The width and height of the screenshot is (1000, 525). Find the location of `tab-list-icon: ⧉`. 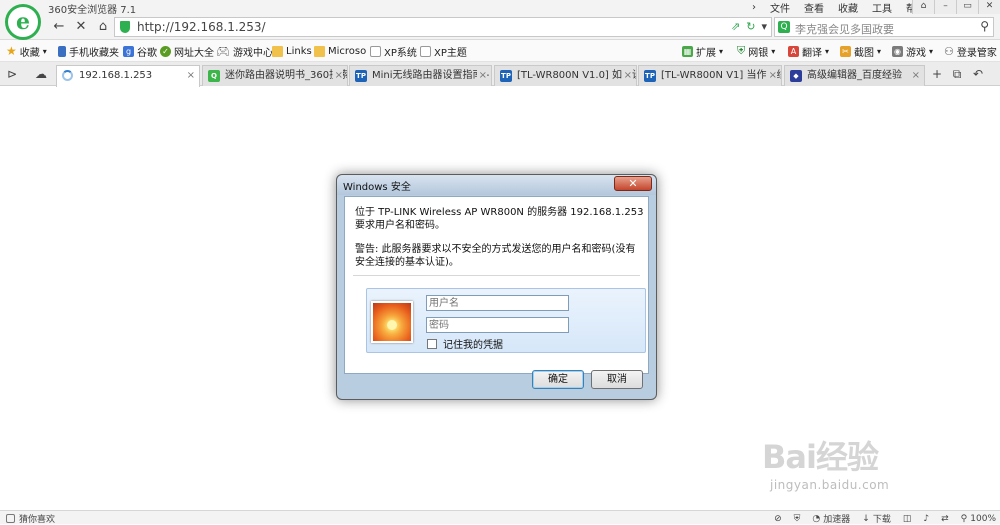

tab-list-icon: ⧉ is located at coordinates (957, 74).